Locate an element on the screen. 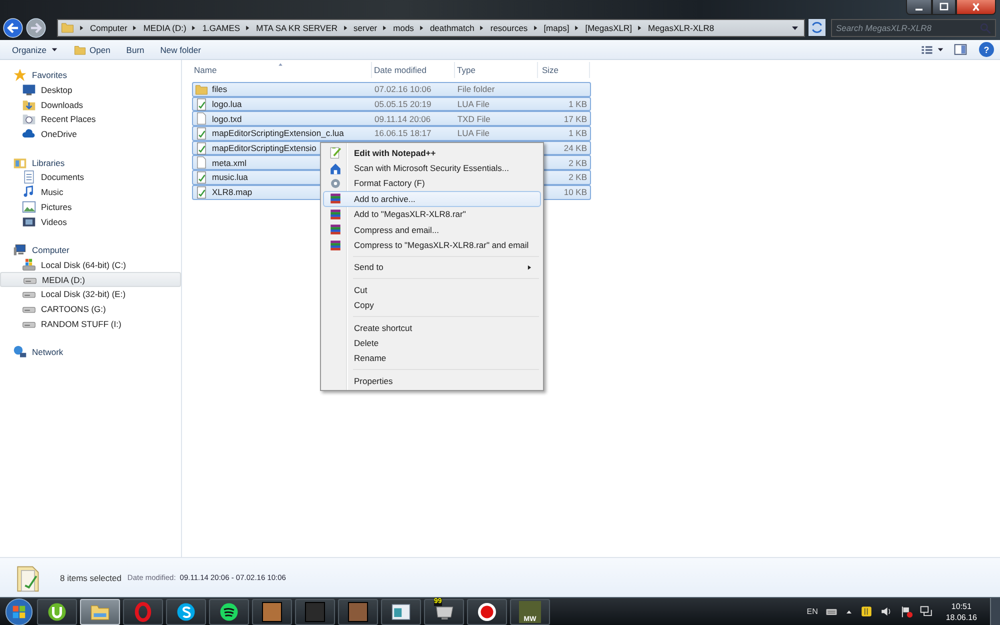 The image size is (1000, 625). navigation-item: RANDOM STUFF (I:) is located at coordinates (90, 323).